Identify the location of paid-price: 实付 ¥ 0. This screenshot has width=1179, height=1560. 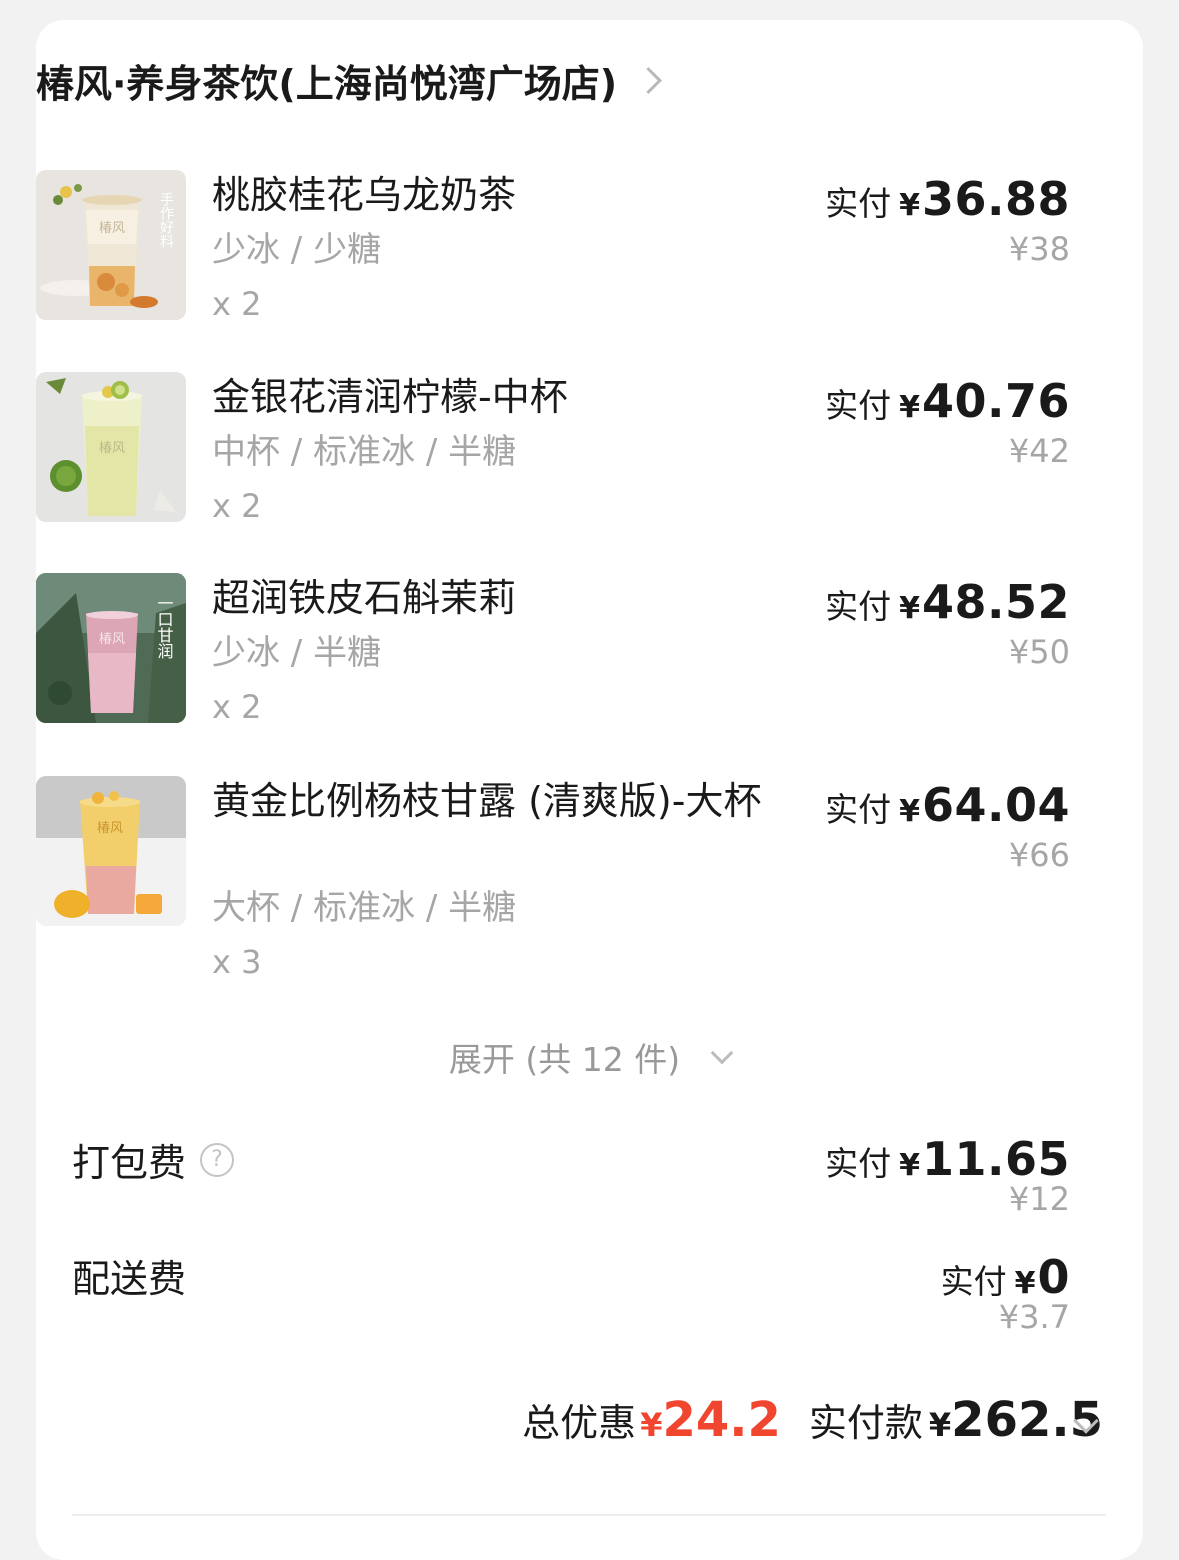
(1005, 1277).